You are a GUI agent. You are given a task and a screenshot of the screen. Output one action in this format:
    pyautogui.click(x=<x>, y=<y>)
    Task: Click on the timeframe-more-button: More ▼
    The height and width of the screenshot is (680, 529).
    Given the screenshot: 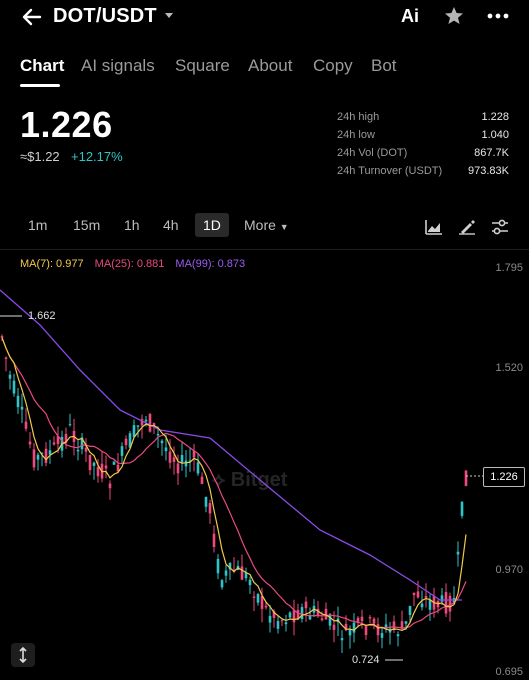 What is the action you would take?
    pyautogui.click(x=266, y=225)
    